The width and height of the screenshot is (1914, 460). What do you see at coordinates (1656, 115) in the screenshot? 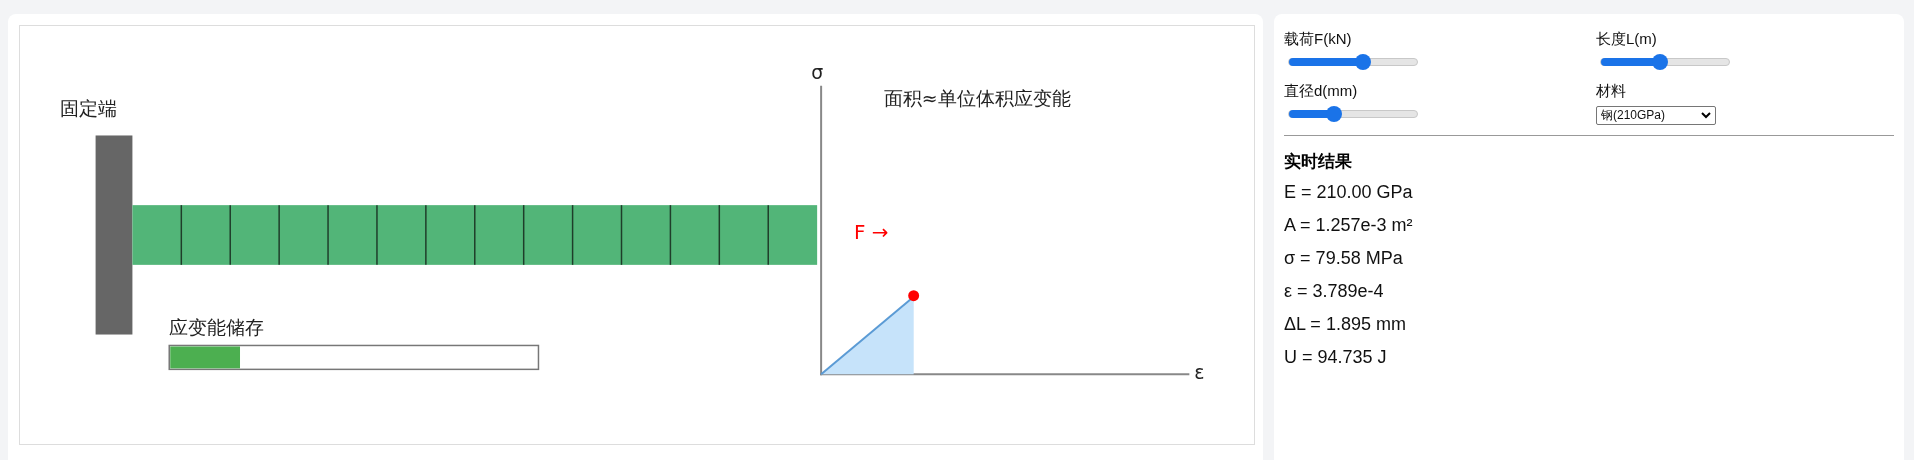
I see `material-select: 钢(210GPa)` at bounding box center [1656, 115].